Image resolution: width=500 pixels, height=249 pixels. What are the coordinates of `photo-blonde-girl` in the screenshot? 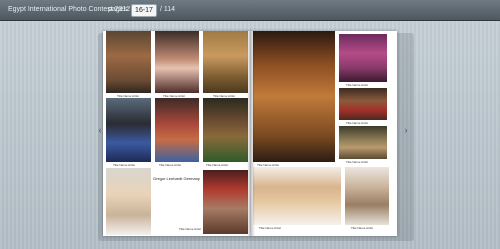 It's located at (128, 201).